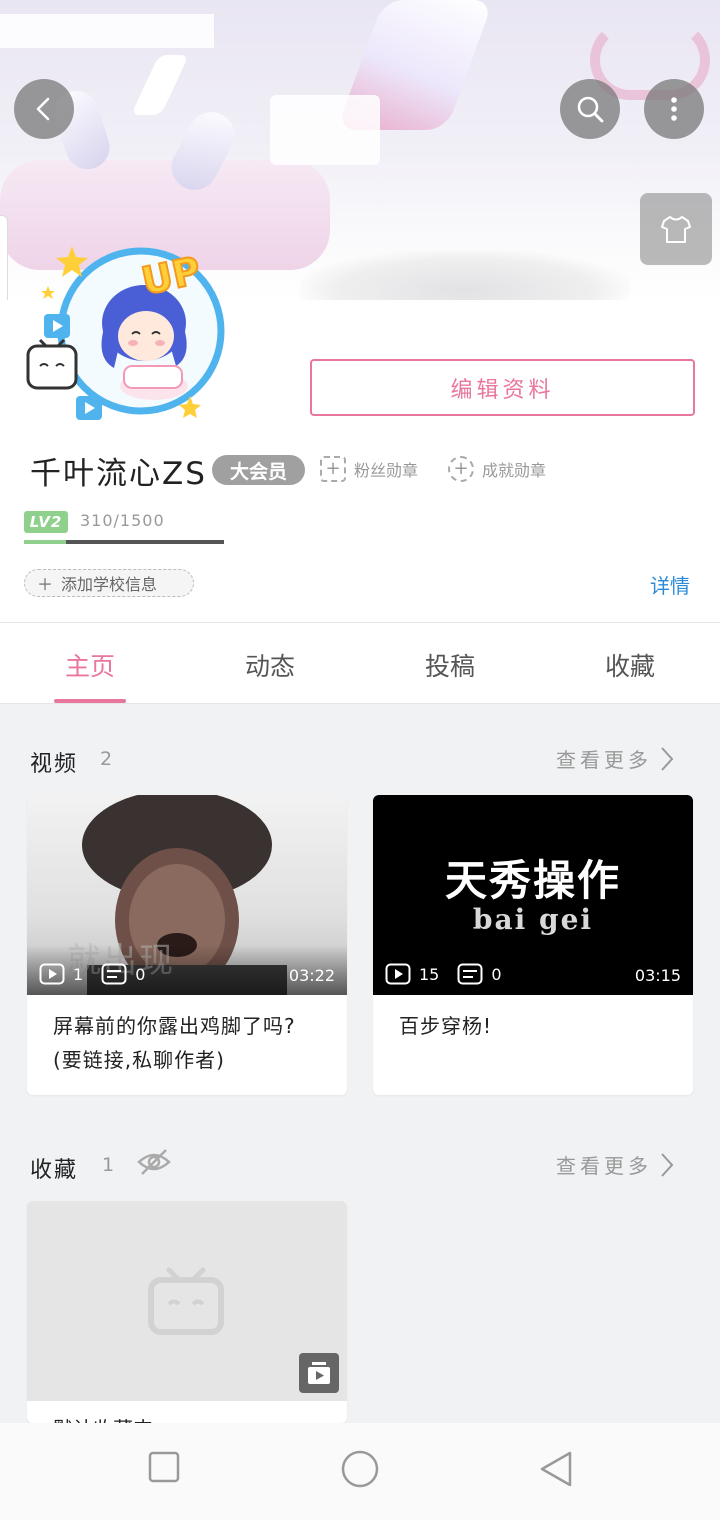 This screenshot has height=1520, width=720. What do you see at coordinates (131, 325) in the screenshot?
I see `avatar: UP` at bounding box center [131, 325].